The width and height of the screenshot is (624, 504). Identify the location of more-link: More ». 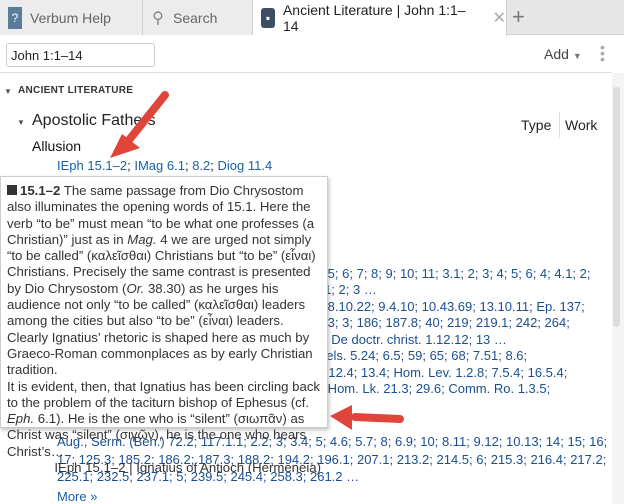
(77, 496).